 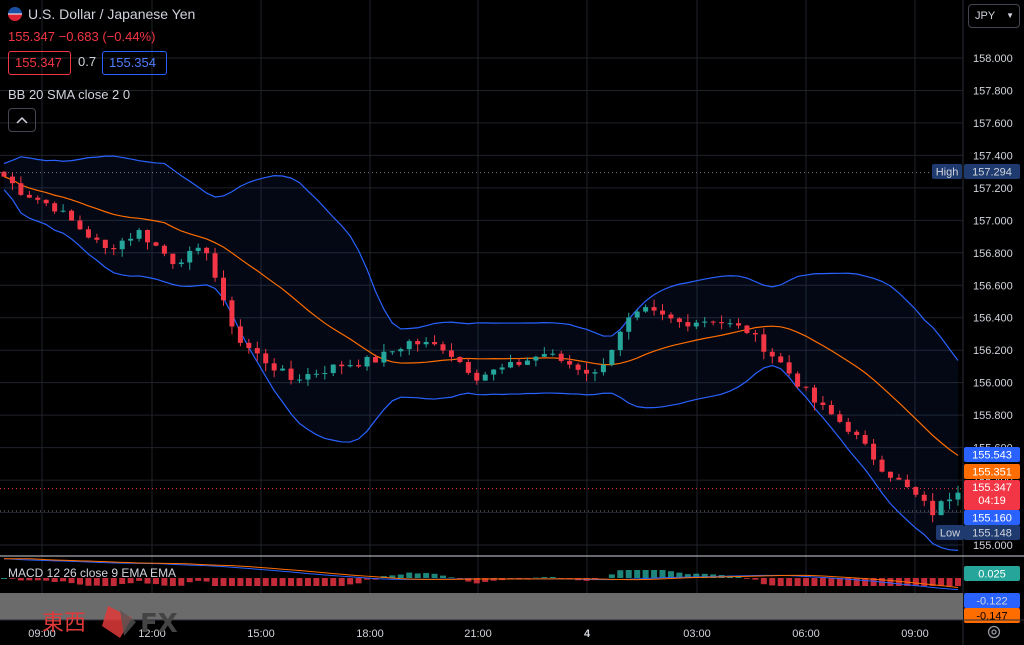 What do you see at coordinates (994, 632) in the screenshot?
I see `gear-icon` at bounding box center [994, 632].